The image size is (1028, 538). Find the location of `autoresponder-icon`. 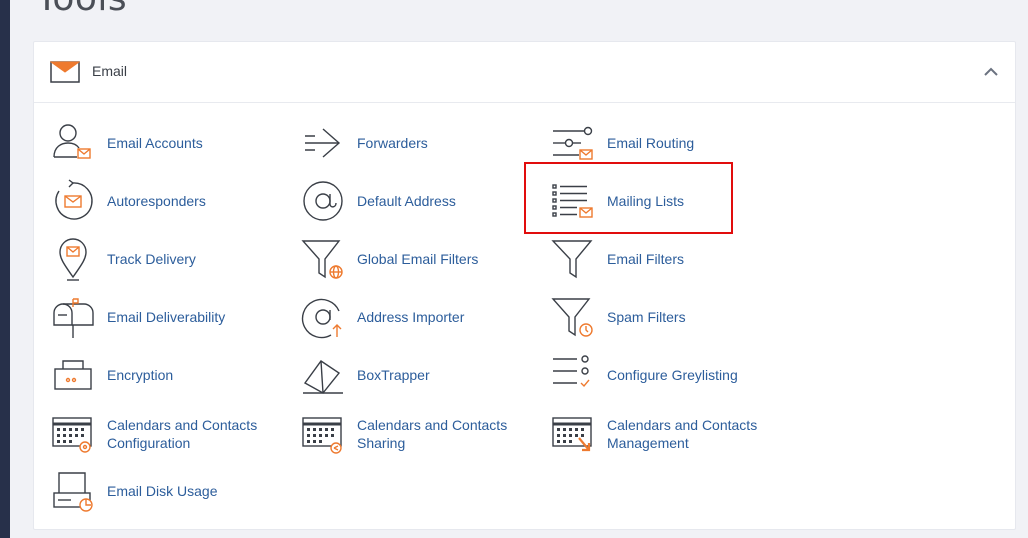

autoresponder-icon is located at coordinates (73, 201).